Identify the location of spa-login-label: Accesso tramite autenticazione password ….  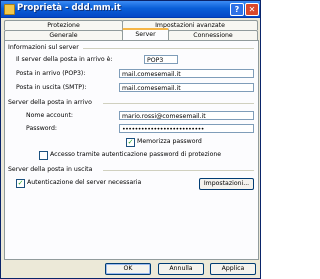
(136, 154).